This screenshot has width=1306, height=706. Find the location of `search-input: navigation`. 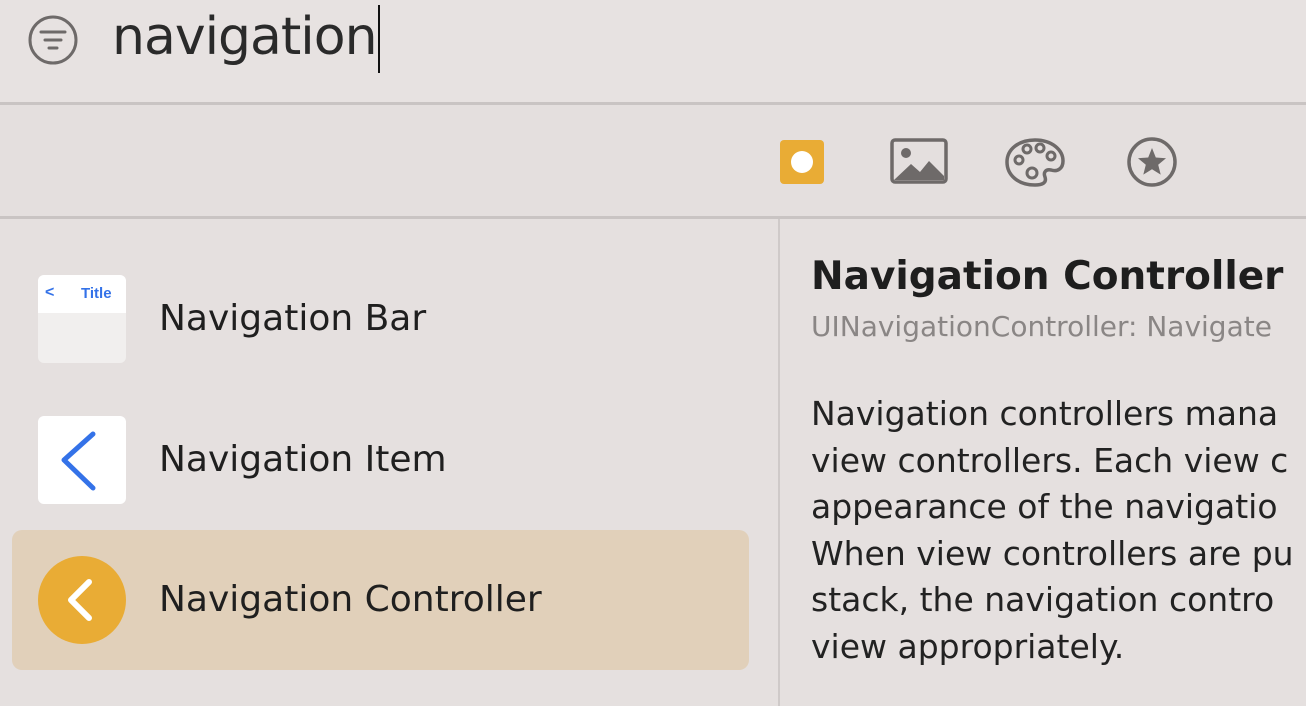

search-input: navigation is located at coordinates (246, 37).